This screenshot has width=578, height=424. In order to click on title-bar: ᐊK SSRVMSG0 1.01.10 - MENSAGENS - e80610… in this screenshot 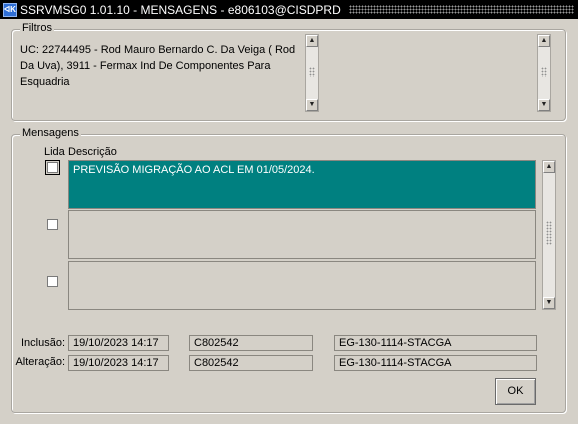, I will do `click(289, 9)`.